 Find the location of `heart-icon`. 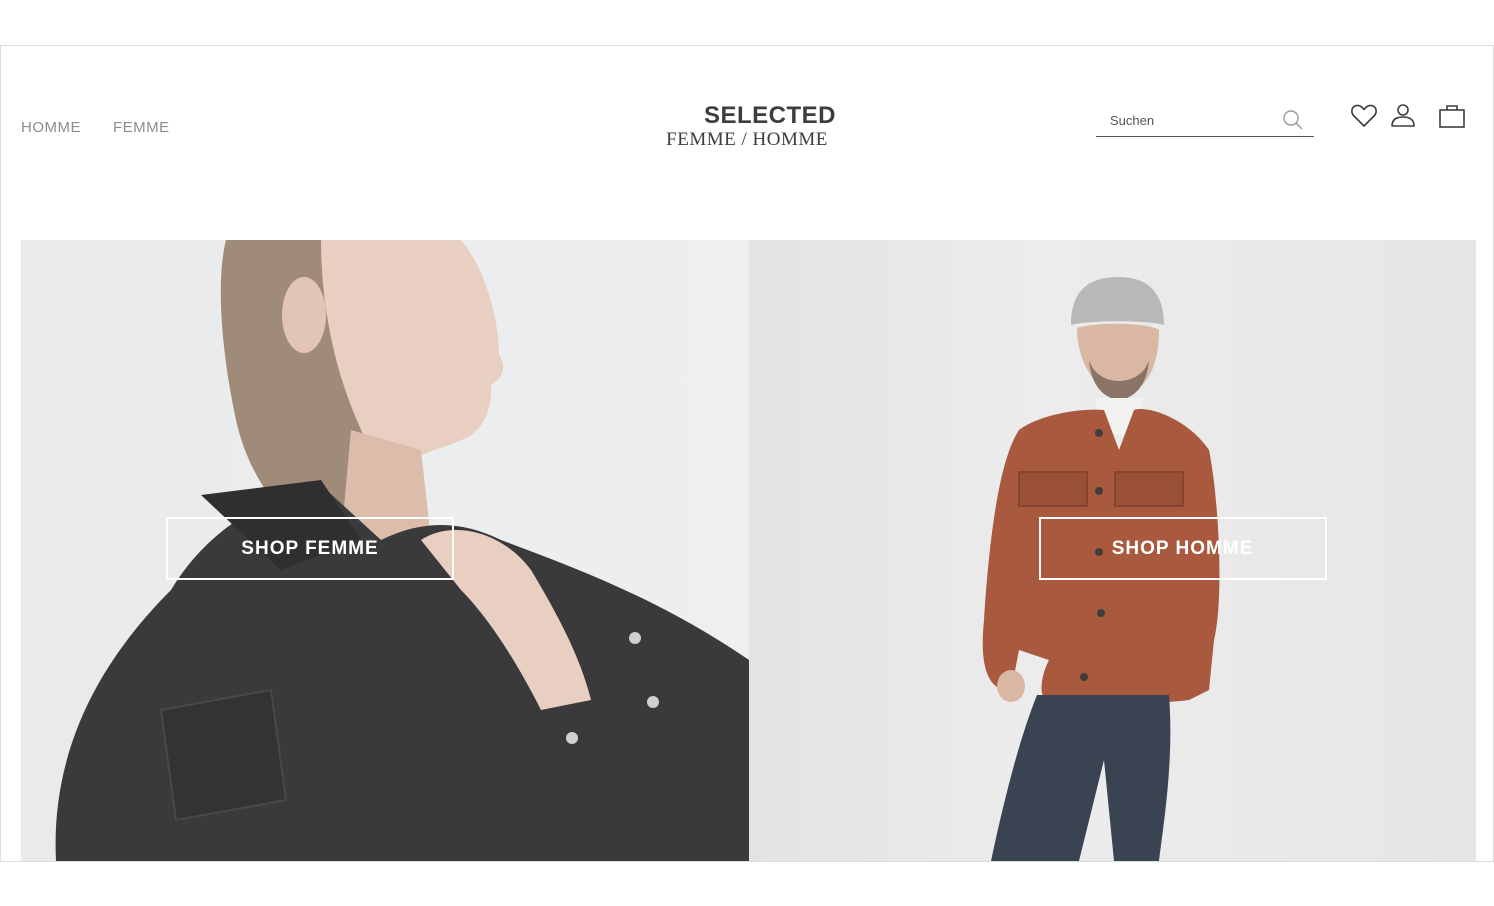

heart-icon is located at coordinates (1364, 116).